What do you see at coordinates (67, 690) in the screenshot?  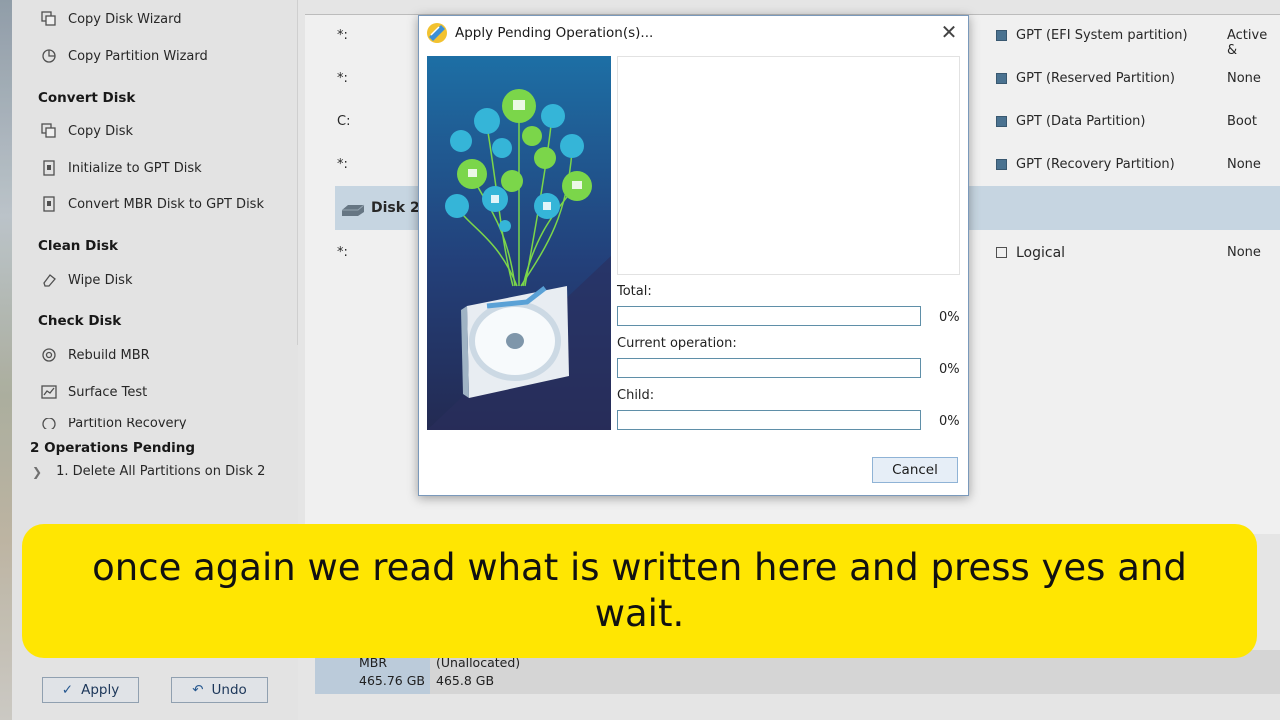 I see `checkmark-icon: ✓` at bounding box center [67, 690].